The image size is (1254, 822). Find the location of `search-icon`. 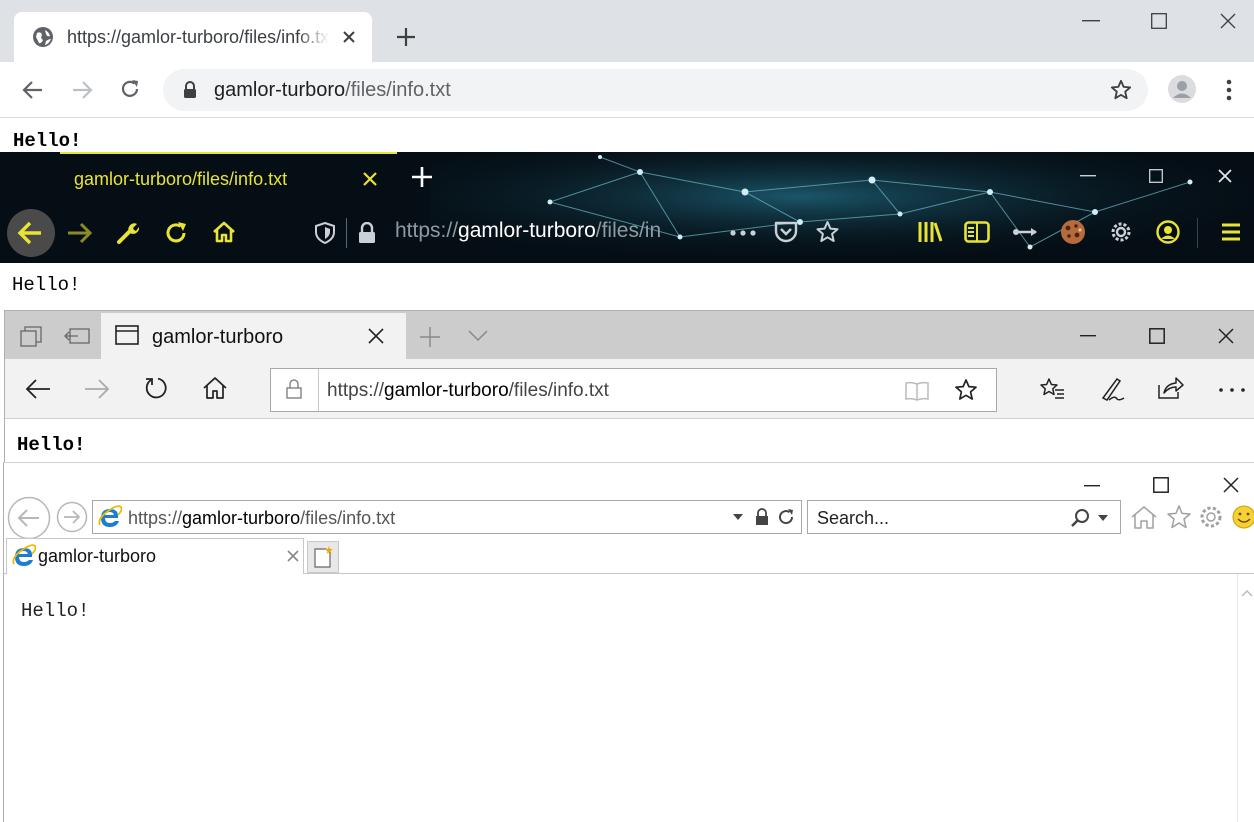

search-icon is located at coordinates (1080, 518).